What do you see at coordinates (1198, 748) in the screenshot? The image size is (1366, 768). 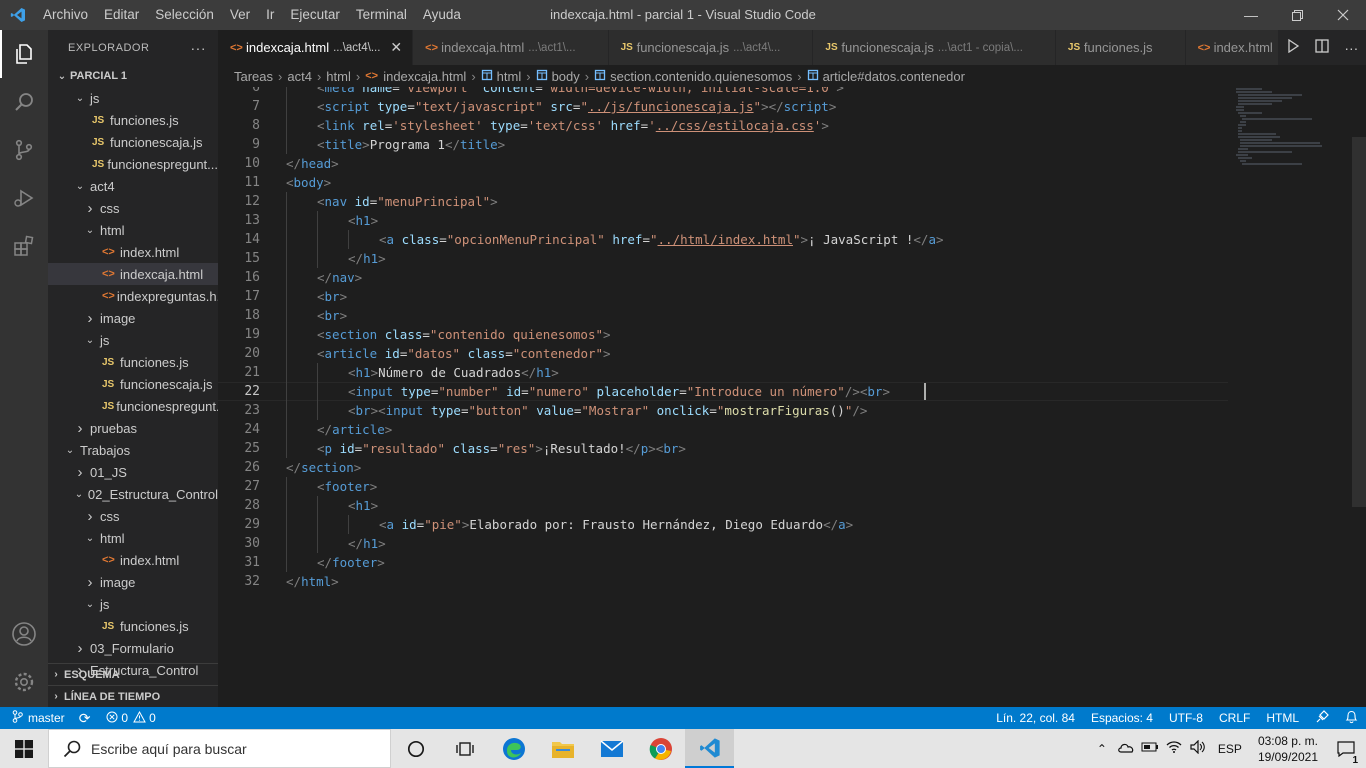 I see `volume-icon` at bounding box center [1198, 748].